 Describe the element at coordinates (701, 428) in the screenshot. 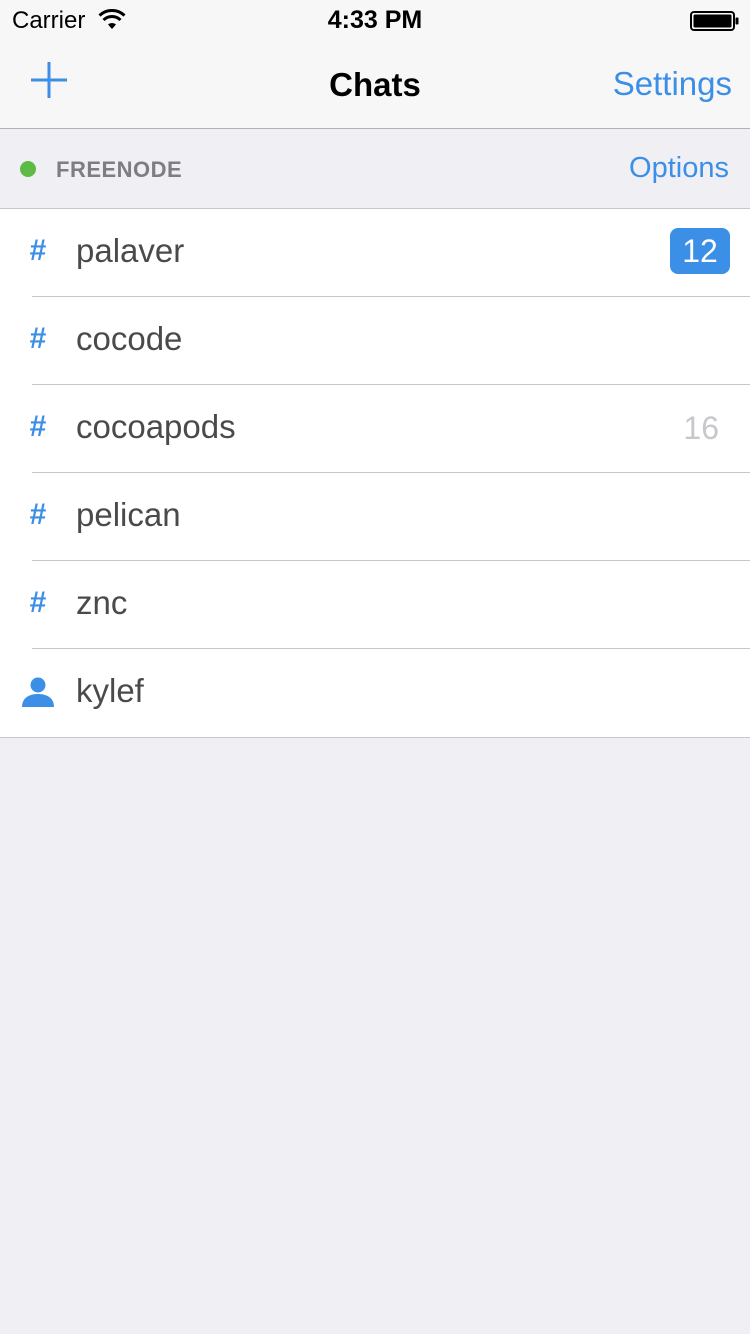

I see `message-count: 16` at that location.